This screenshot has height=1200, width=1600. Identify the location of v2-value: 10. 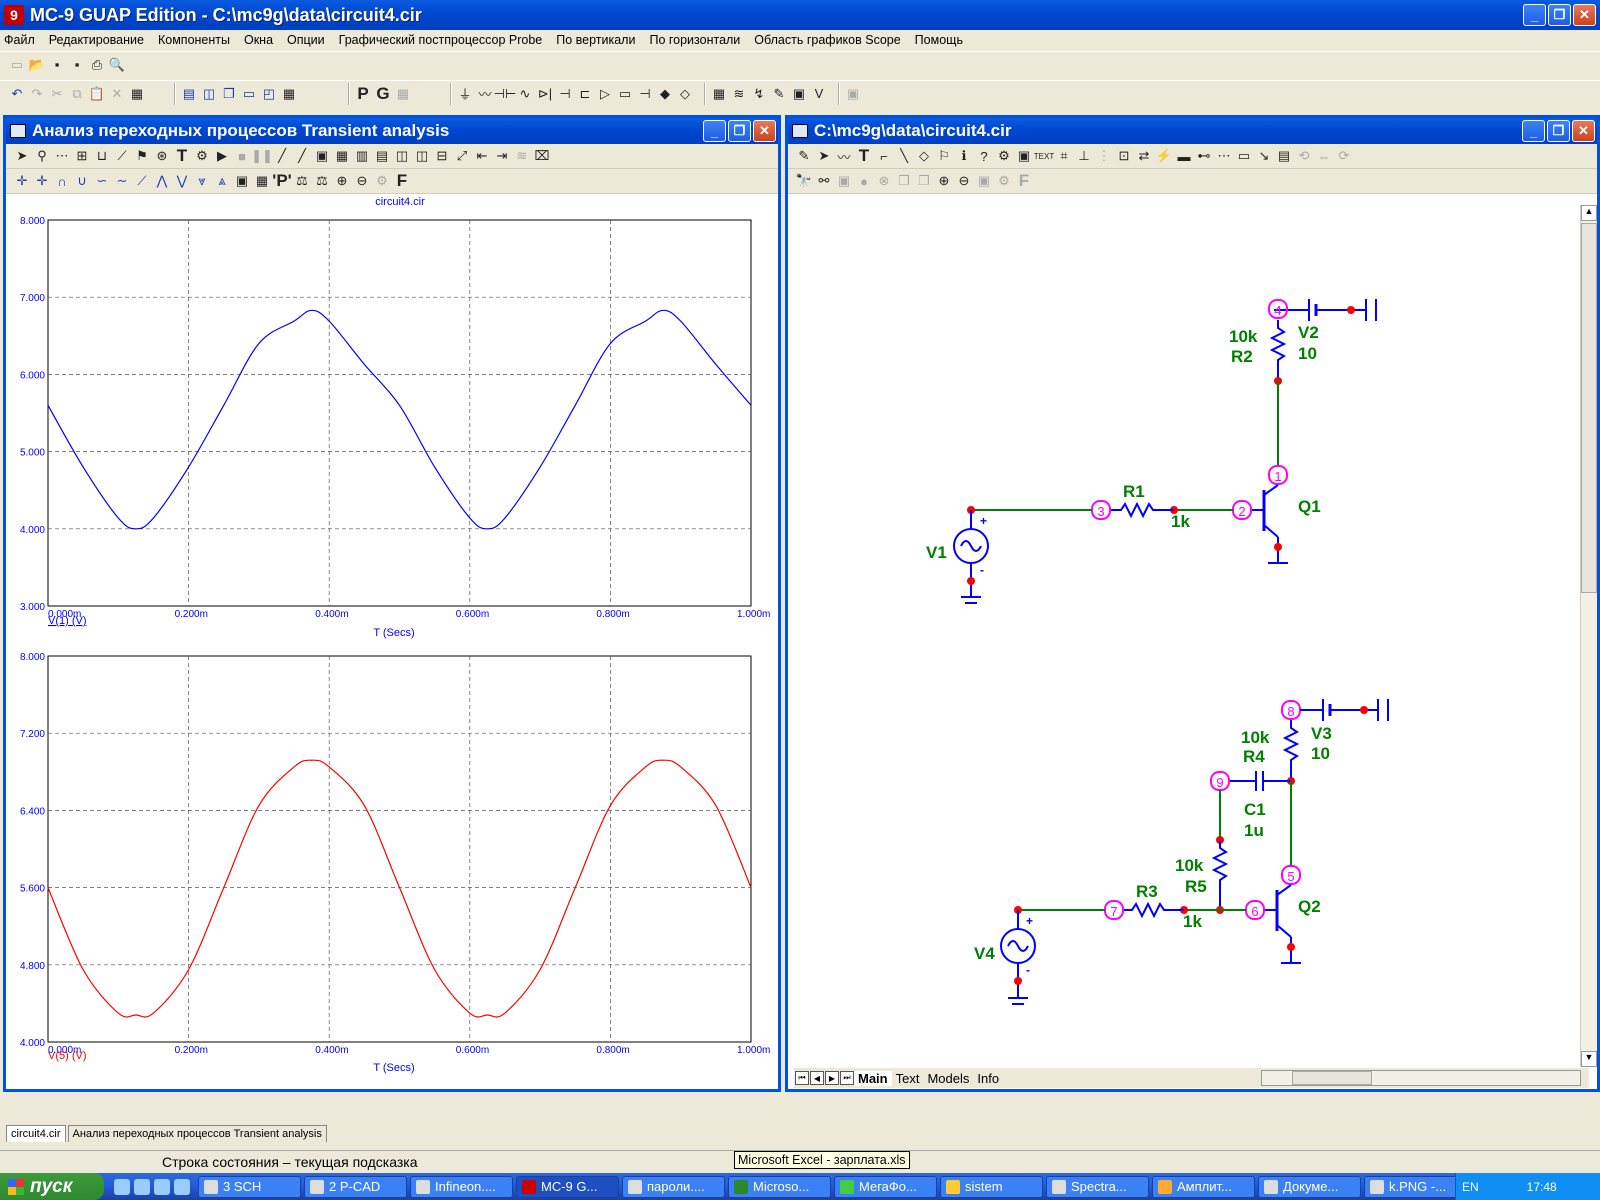
(1307, 353).